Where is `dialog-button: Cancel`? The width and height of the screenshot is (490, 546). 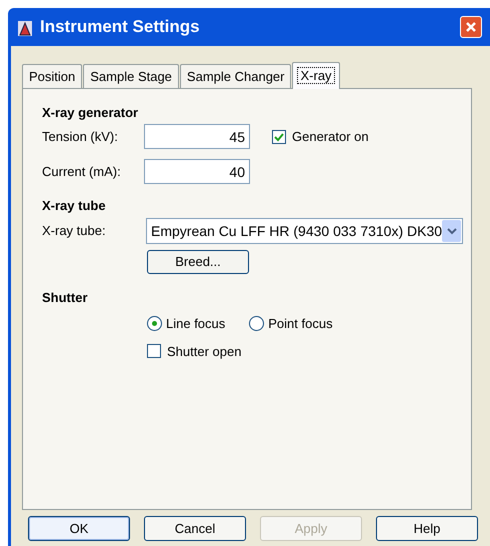 dialog-button: Cancel is located at coordinates (195, 528).